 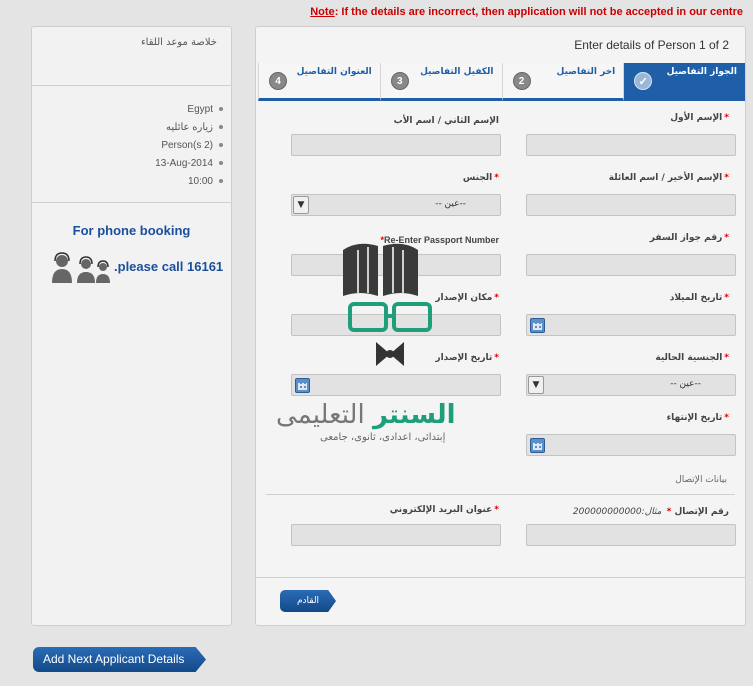 I want to click on middle-name-label: الإسم الثاني / اسم الأب, so click(x=446, y=121).